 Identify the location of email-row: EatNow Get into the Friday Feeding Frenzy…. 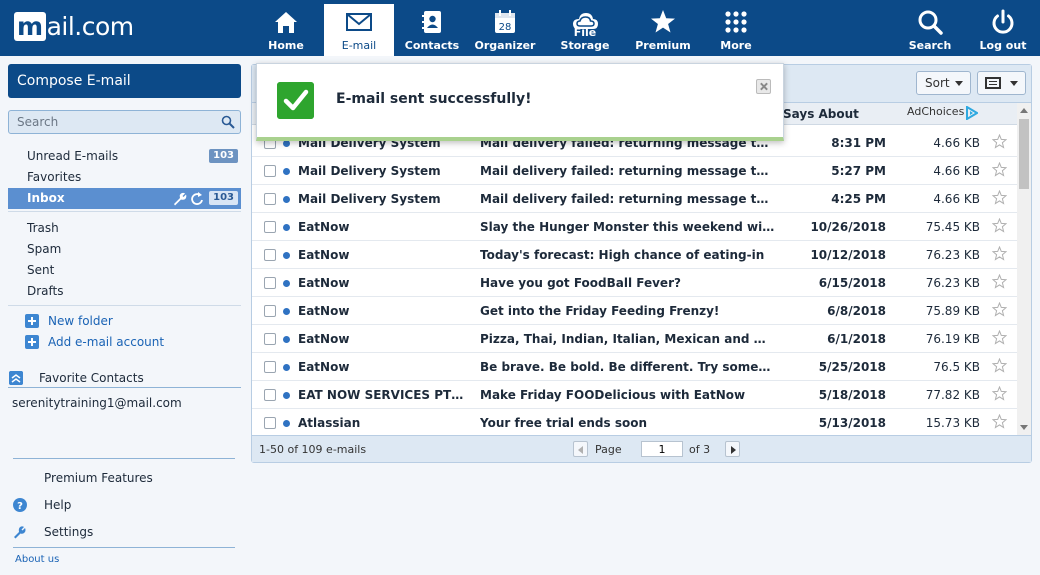
(634, 311).